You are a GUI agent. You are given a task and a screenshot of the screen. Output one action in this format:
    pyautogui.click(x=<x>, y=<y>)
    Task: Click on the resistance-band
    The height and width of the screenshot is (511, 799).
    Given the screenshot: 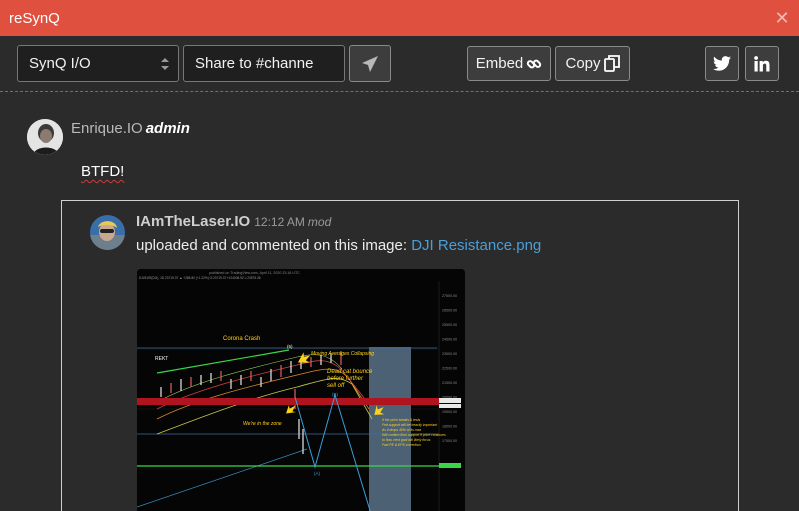 What is the action you would take?
    pyautogui.click(x=288, y=401)
    